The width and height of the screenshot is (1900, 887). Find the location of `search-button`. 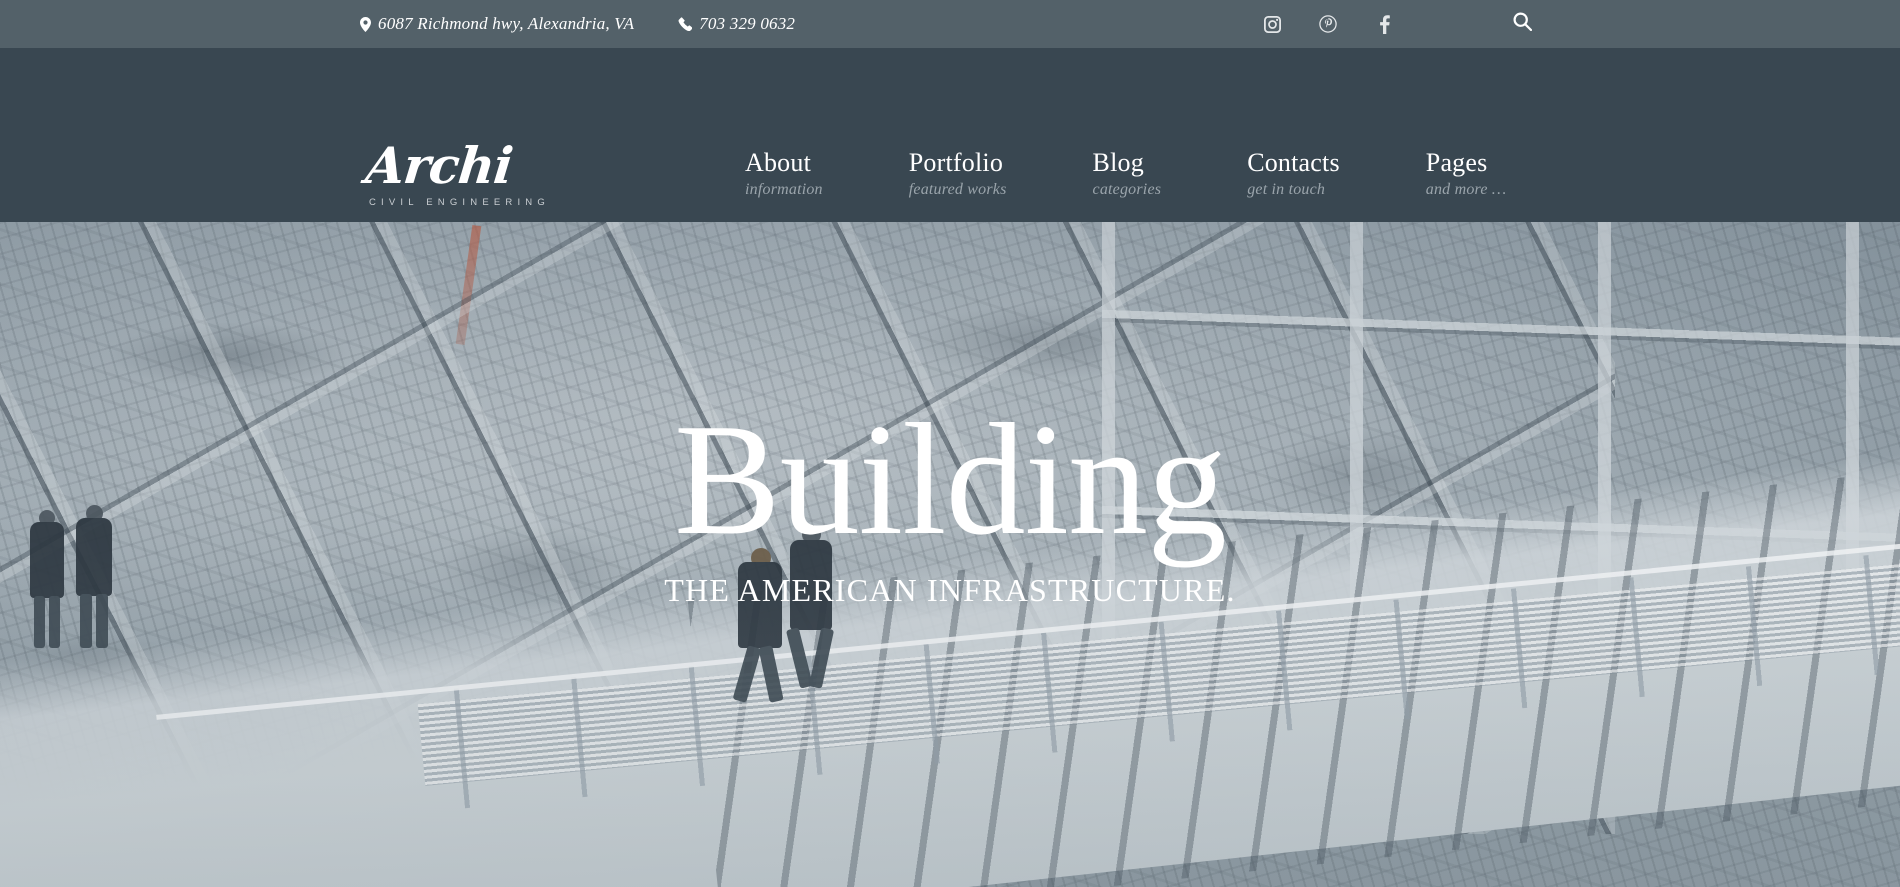

search-button is located at coordinates (1522, 24).